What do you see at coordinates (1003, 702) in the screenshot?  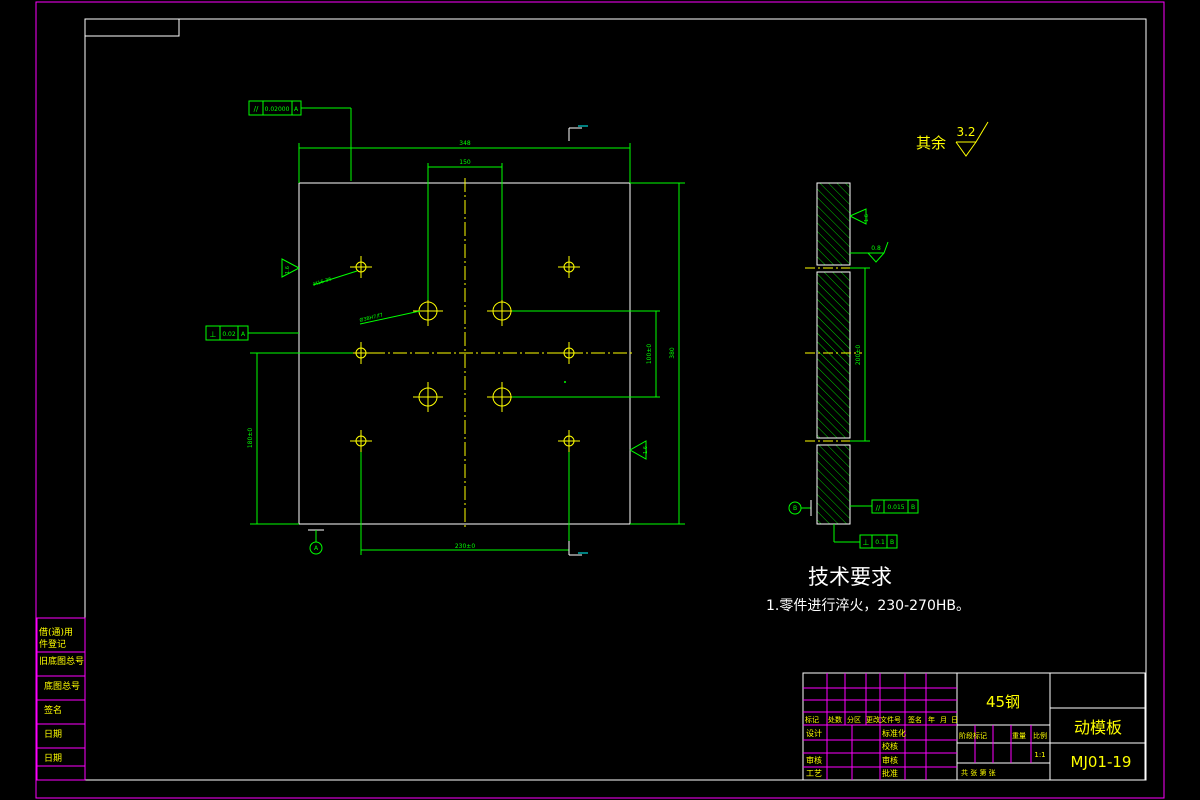 I see `material: 45钢` at bounding box center [1003, 702].